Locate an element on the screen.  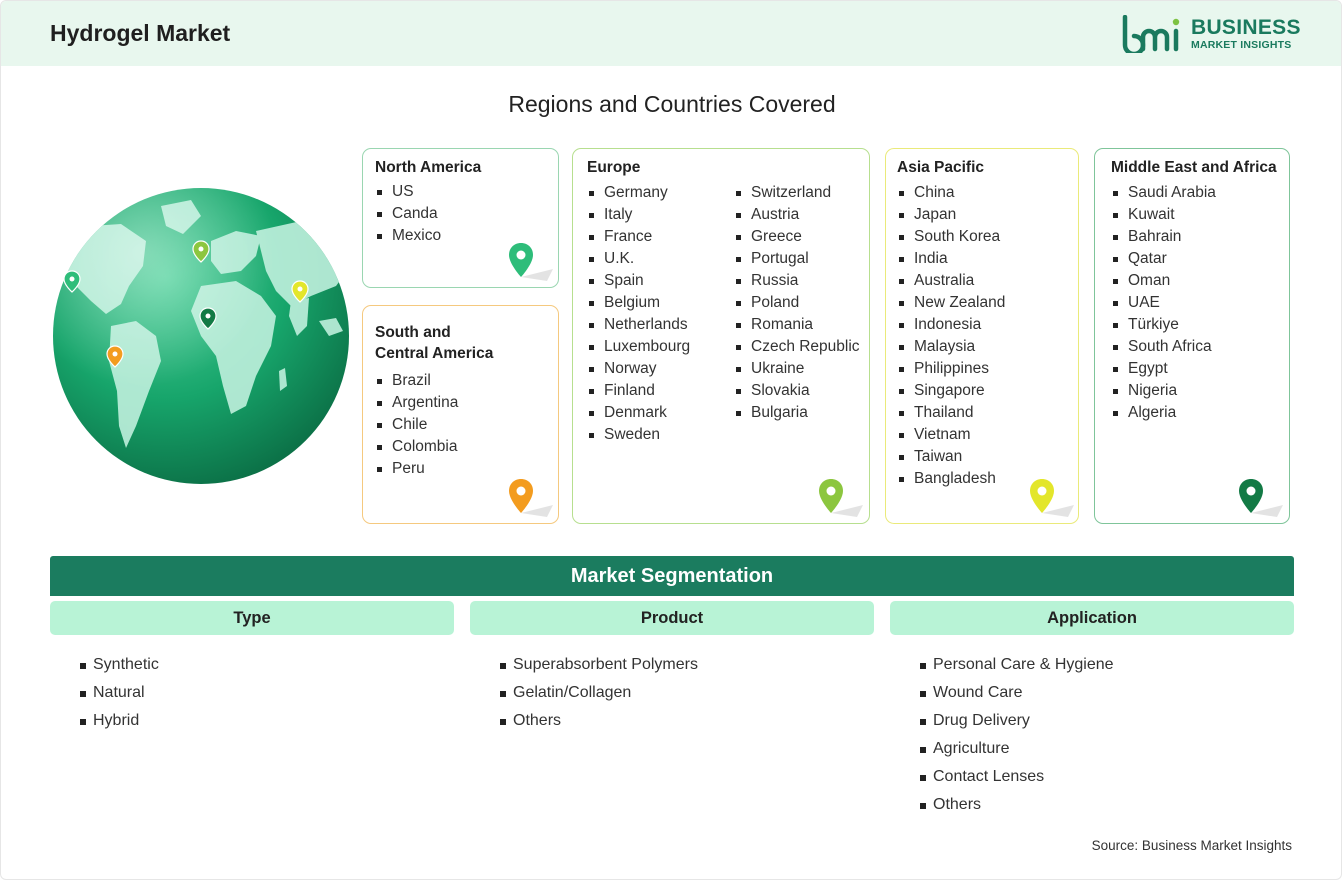
country-item: Singapore is located at coordinates (951, 391).